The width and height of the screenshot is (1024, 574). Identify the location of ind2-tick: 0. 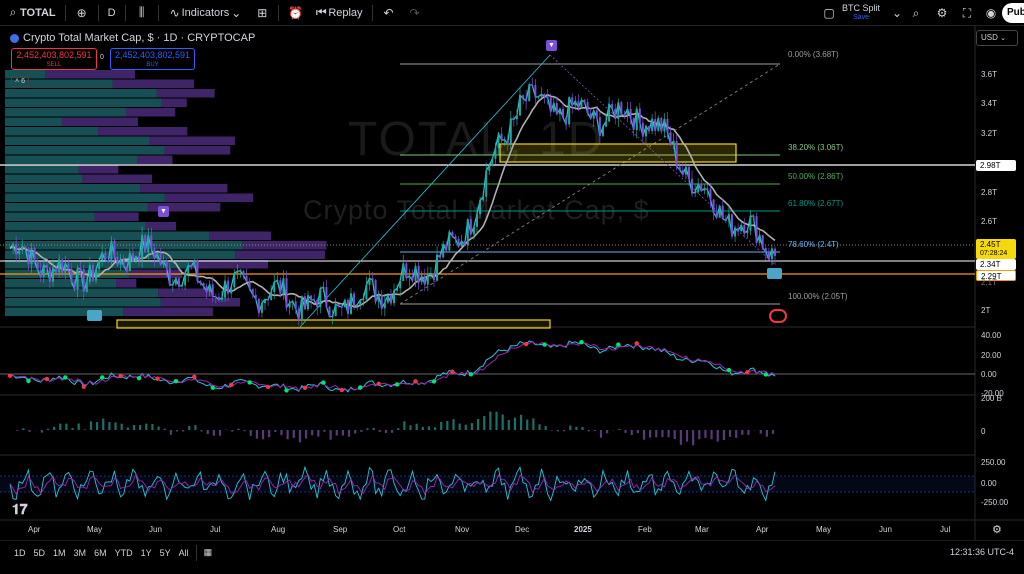
(983, 431).